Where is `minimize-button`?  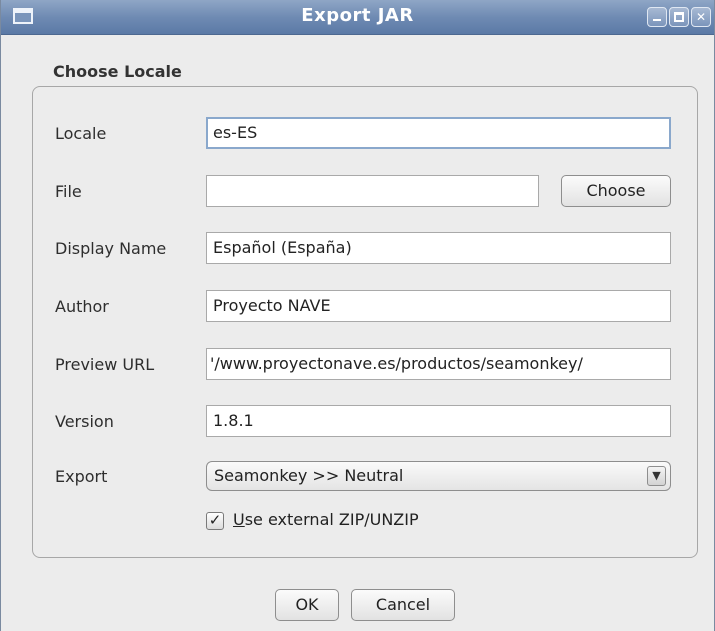
minimize-button is located at coordinates (657, 17).